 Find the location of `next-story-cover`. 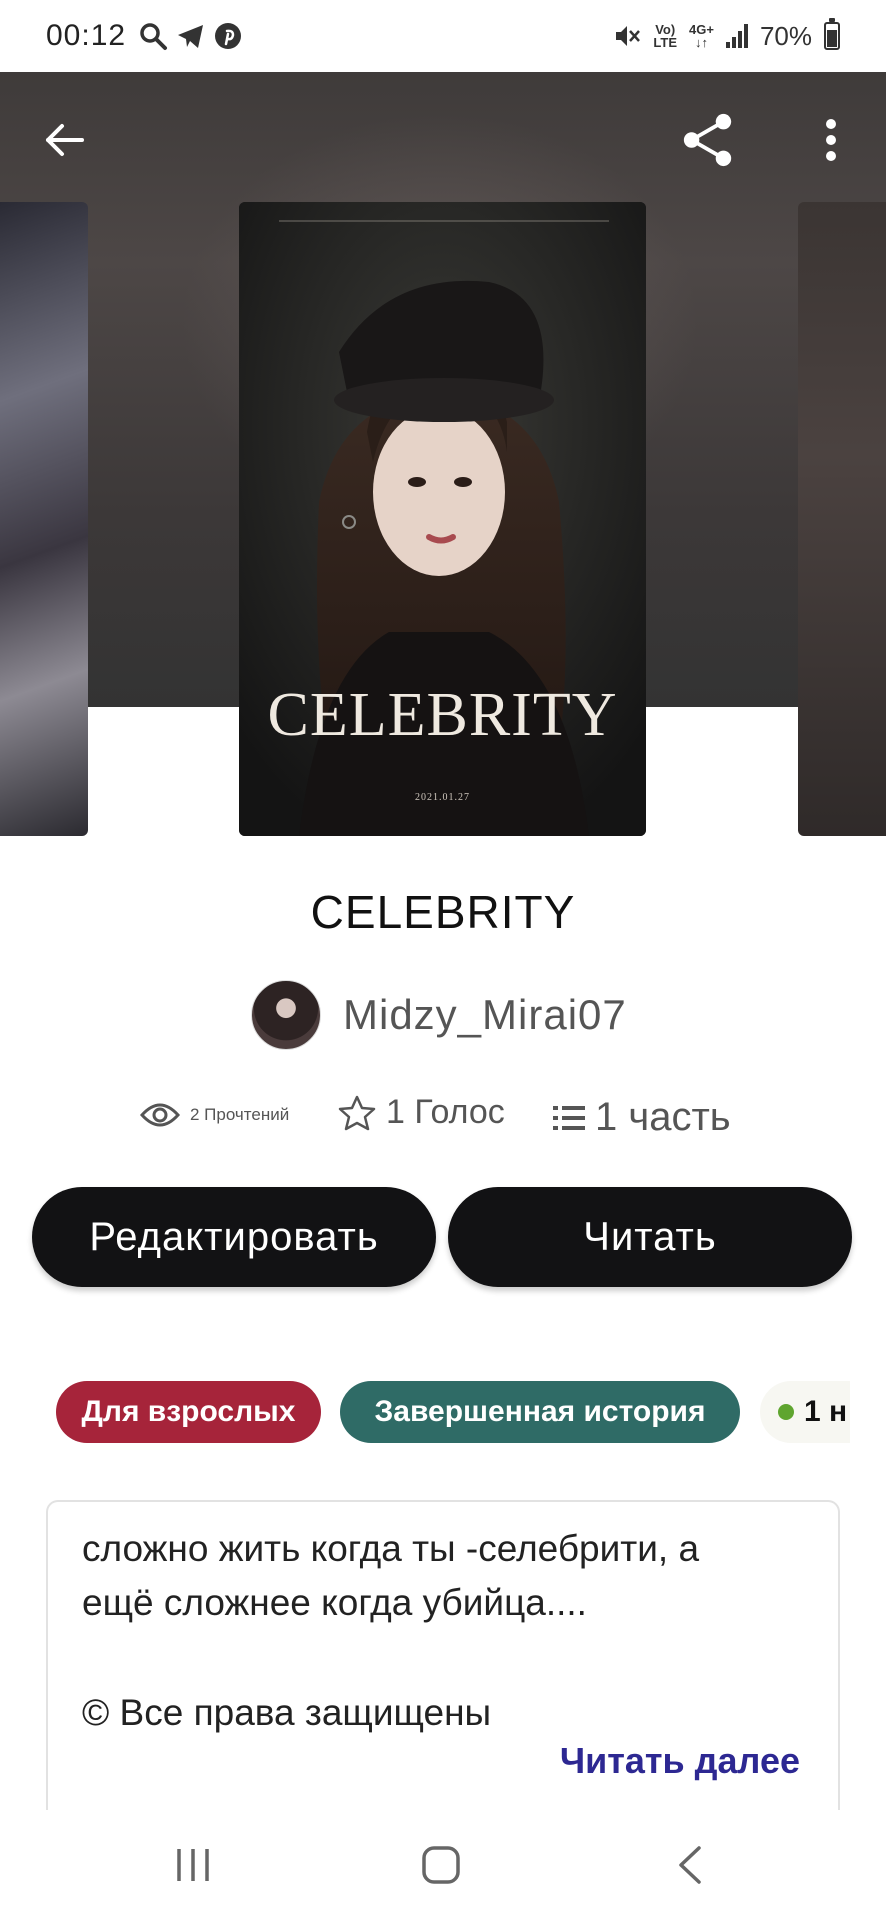

next-story-cover is located at coordinates (842, 519).